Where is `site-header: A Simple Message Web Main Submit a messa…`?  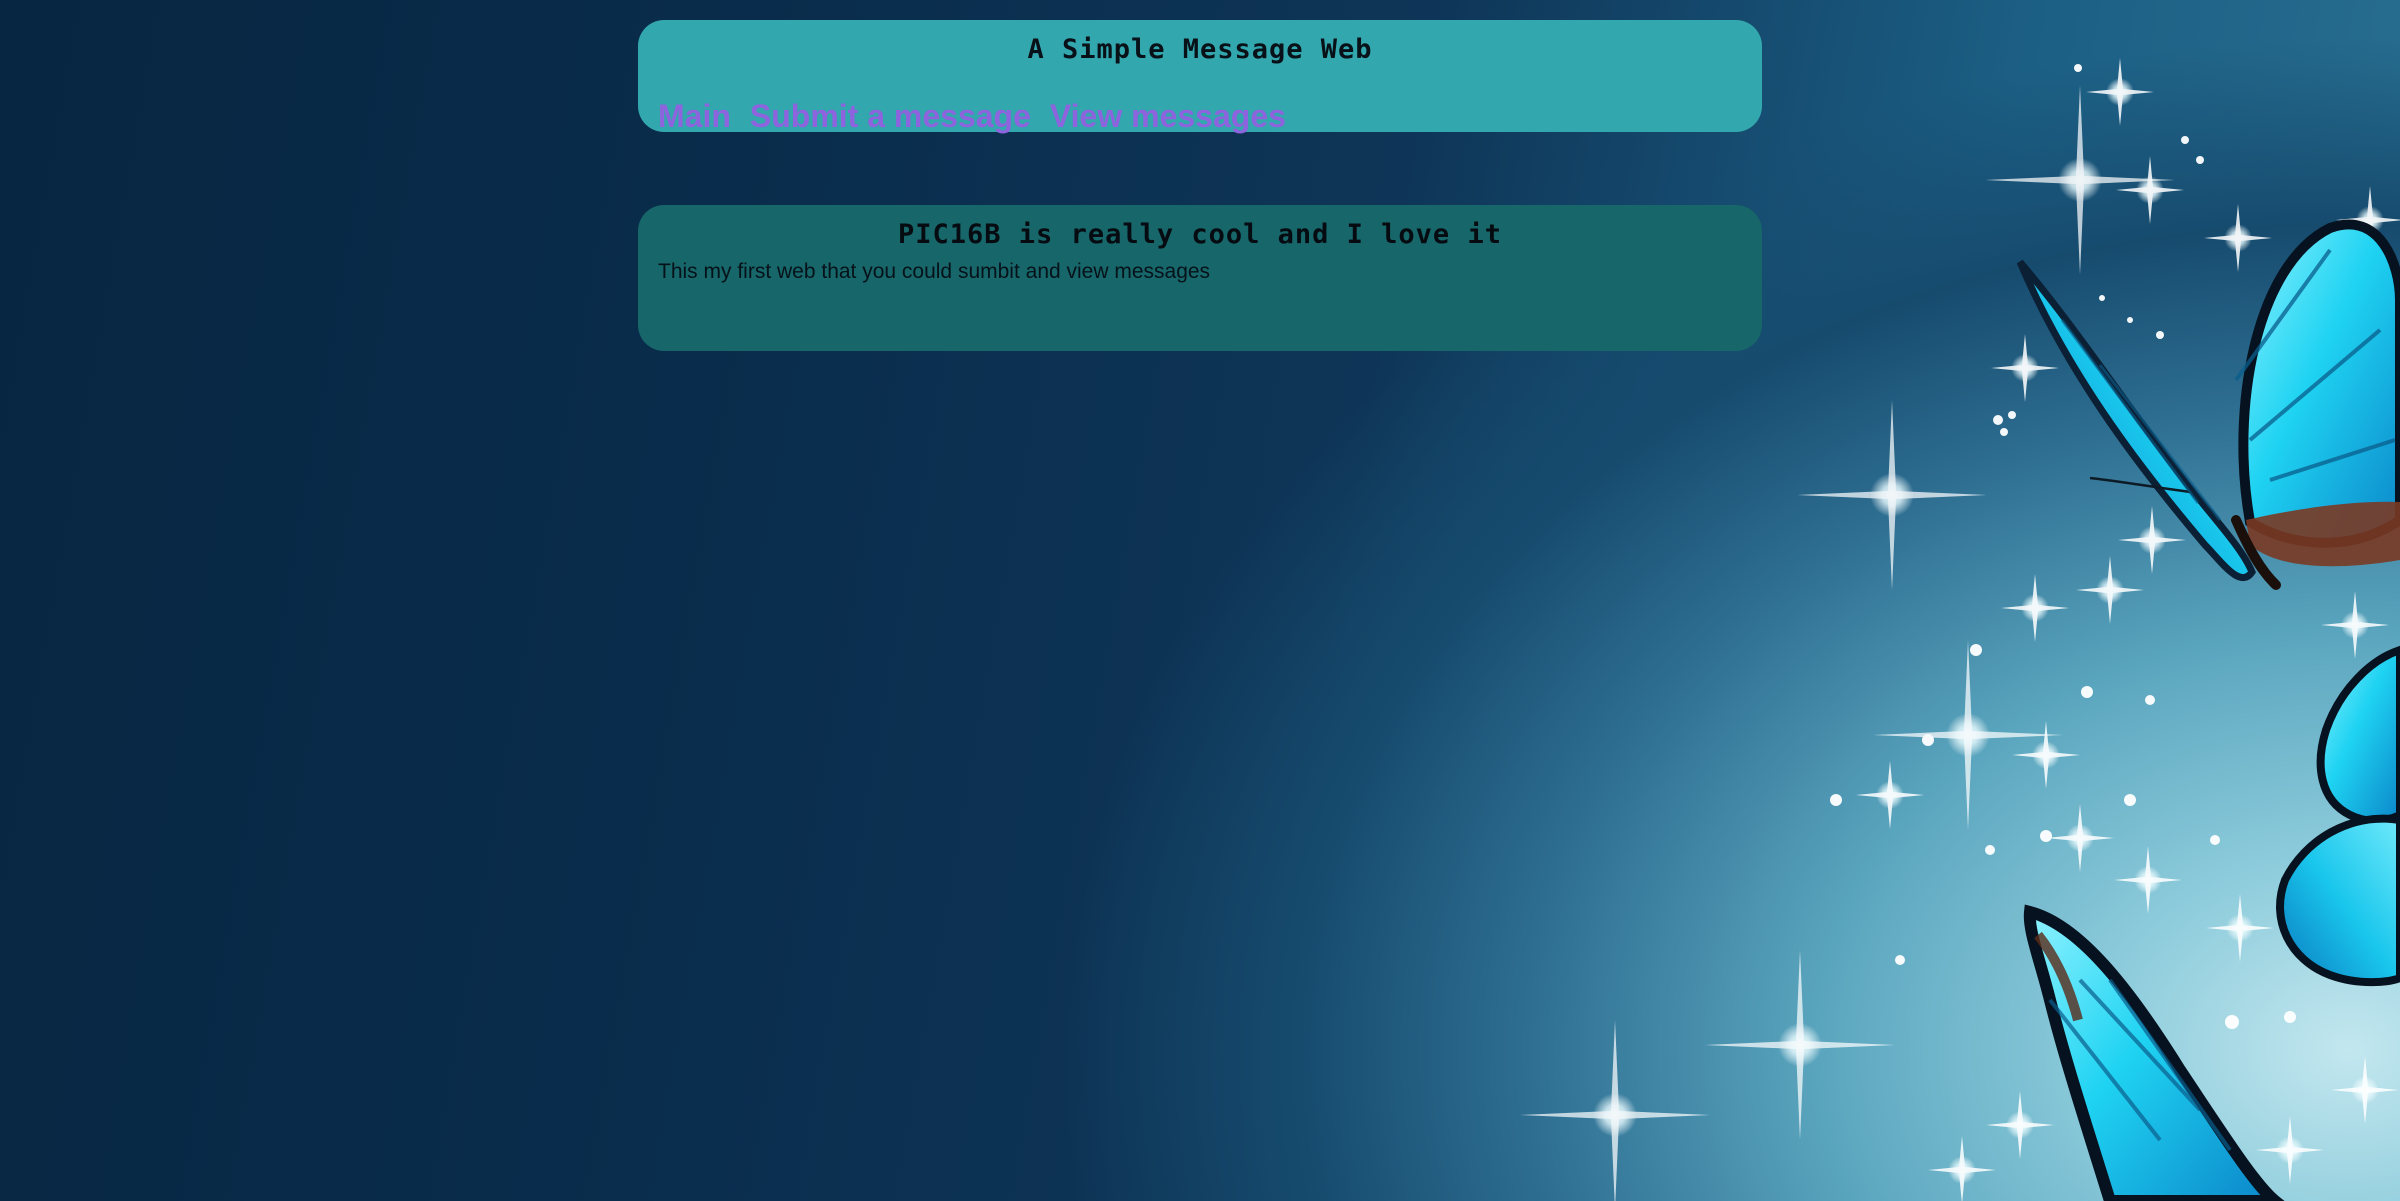
site-header: A Simple Message Web Main Submit a messa… is located at coordinates (1200, 76).